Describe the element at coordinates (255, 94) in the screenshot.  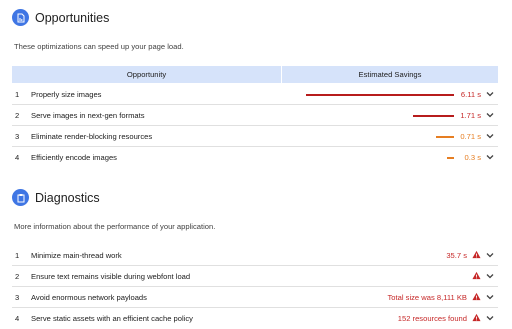
I see `opportunity-row: 1 Properly size images 6.11 s` at that location.